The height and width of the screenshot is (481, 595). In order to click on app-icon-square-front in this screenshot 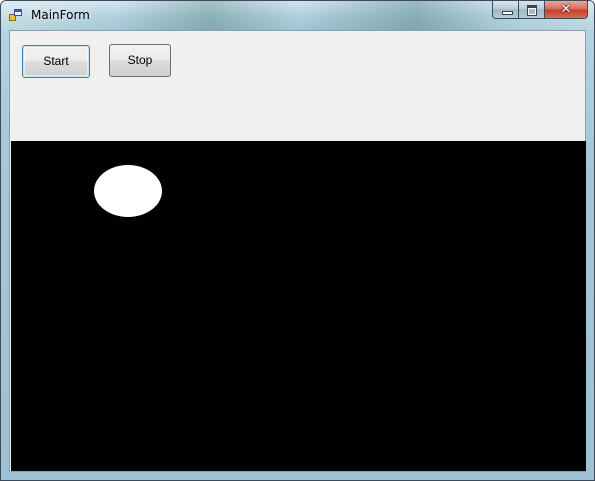, I will do `click(18, 12)`.